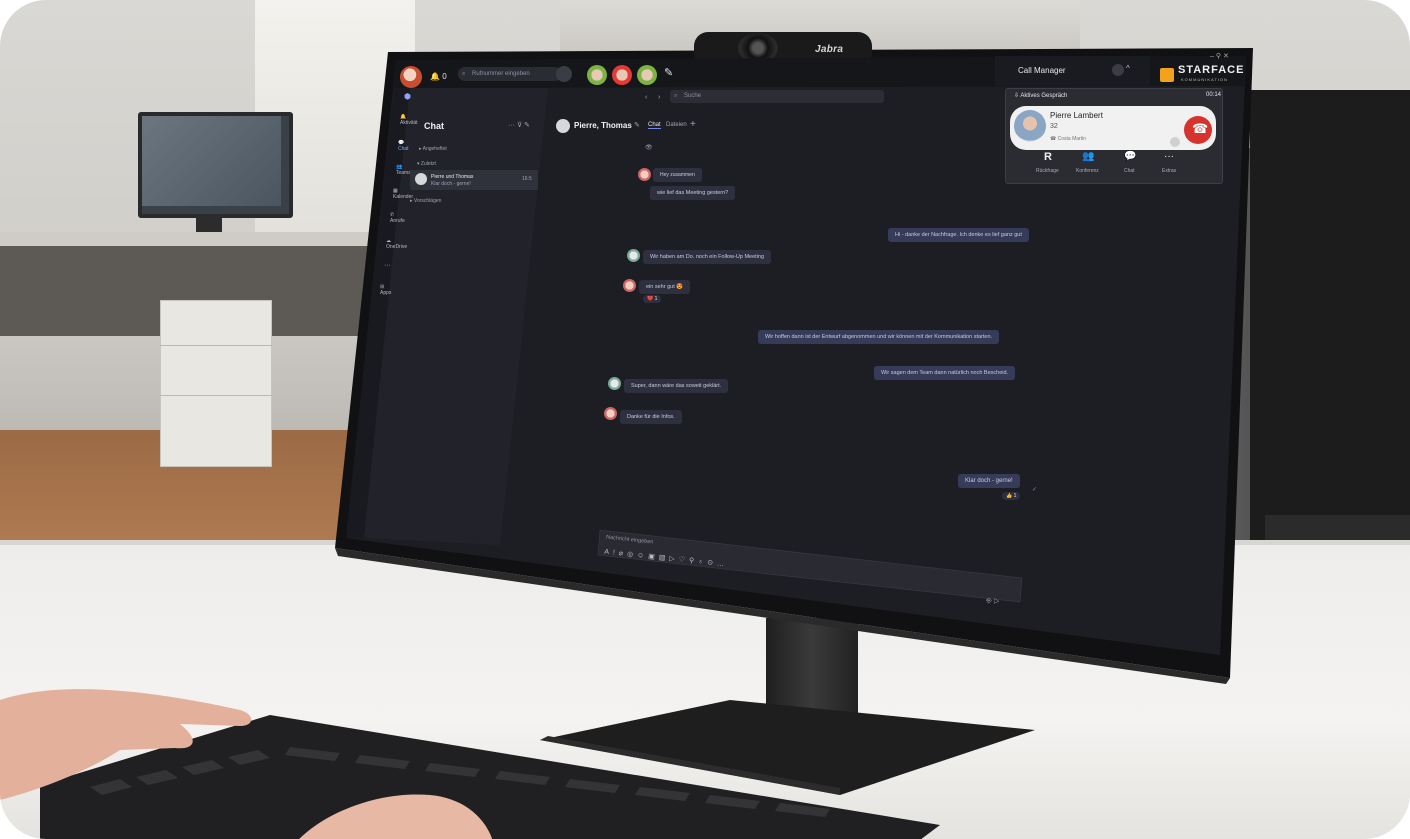 The width and height of the screenshot is (1410, 839). Describe the element at coordinates (1030, 126) in the screenshot. I see `caller-avatar` at that location.